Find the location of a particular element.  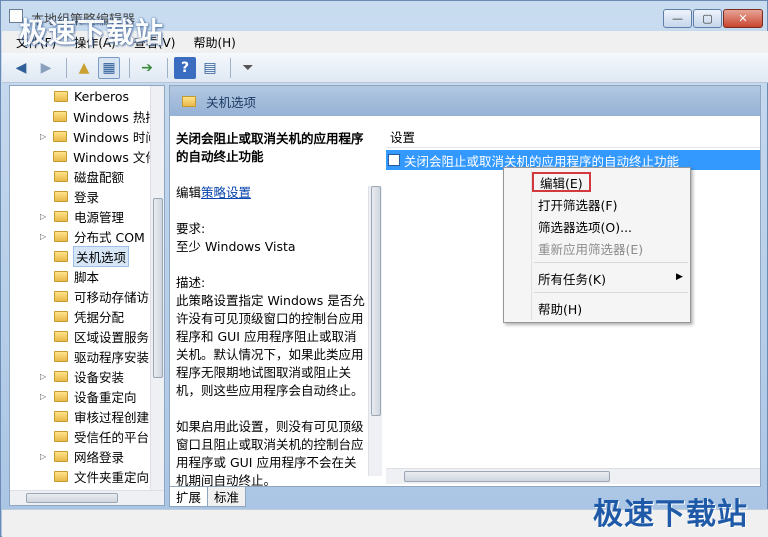

edit-policy-link: 策略设置 is located at coordinates (226, 192).